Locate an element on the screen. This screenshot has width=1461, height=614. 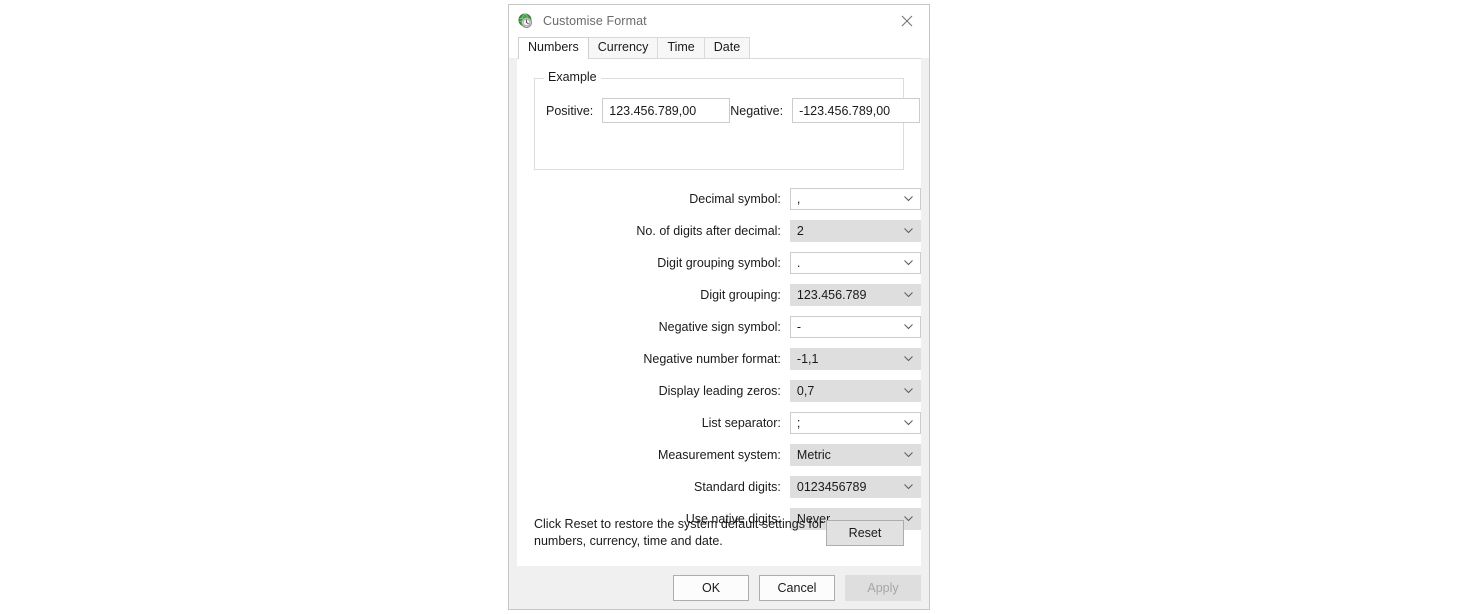
setting-label: Digit grouping symbol: is located at coordinates (719, 263).